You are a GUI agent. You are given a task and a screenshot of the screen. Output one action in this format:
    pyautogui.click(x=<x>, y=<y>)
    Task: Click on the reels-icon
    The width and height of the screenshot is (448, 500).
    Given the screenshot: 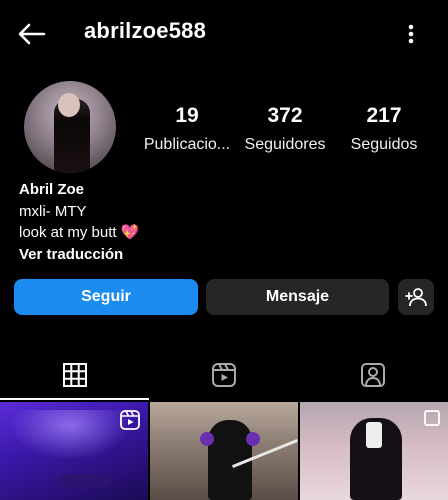 What is the action you would take?
    pyautogui.click(x=223, y=375)
    